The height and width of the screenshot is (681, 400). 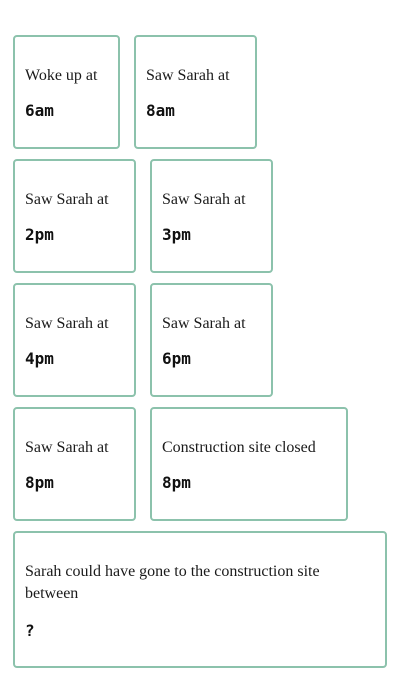 What do you see at coordinates (74, 464) in the screenshot?
I see `fact-card-sighting: Saw Sarah at 8pm` at bounding box center [74, 464].